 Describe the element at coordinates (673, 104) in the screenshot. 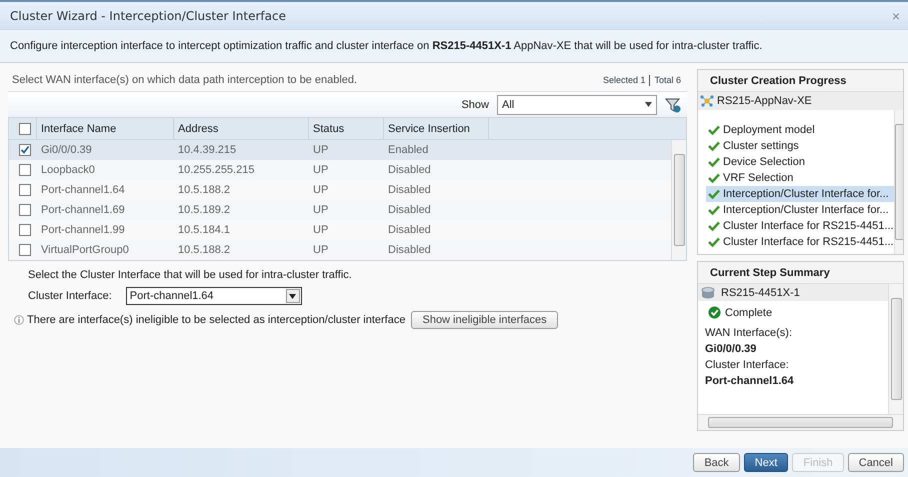

I see `filter-icon` at that location.